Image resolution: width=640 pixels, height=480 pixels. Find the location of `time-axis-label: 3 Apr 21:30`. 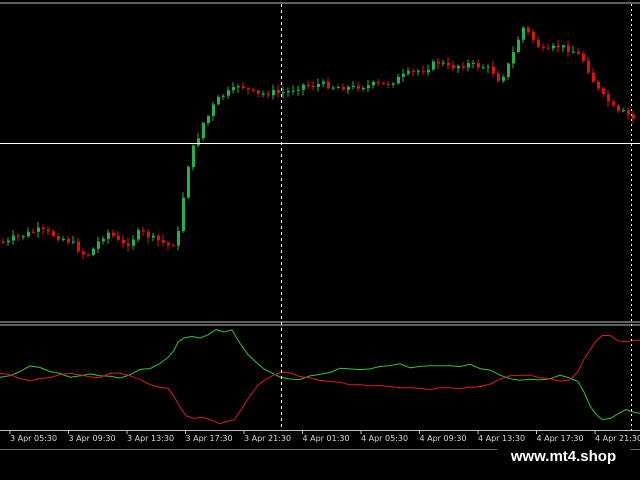

time-axis-label: 3 Apr 21:30 is located at coordinates (267, 438).